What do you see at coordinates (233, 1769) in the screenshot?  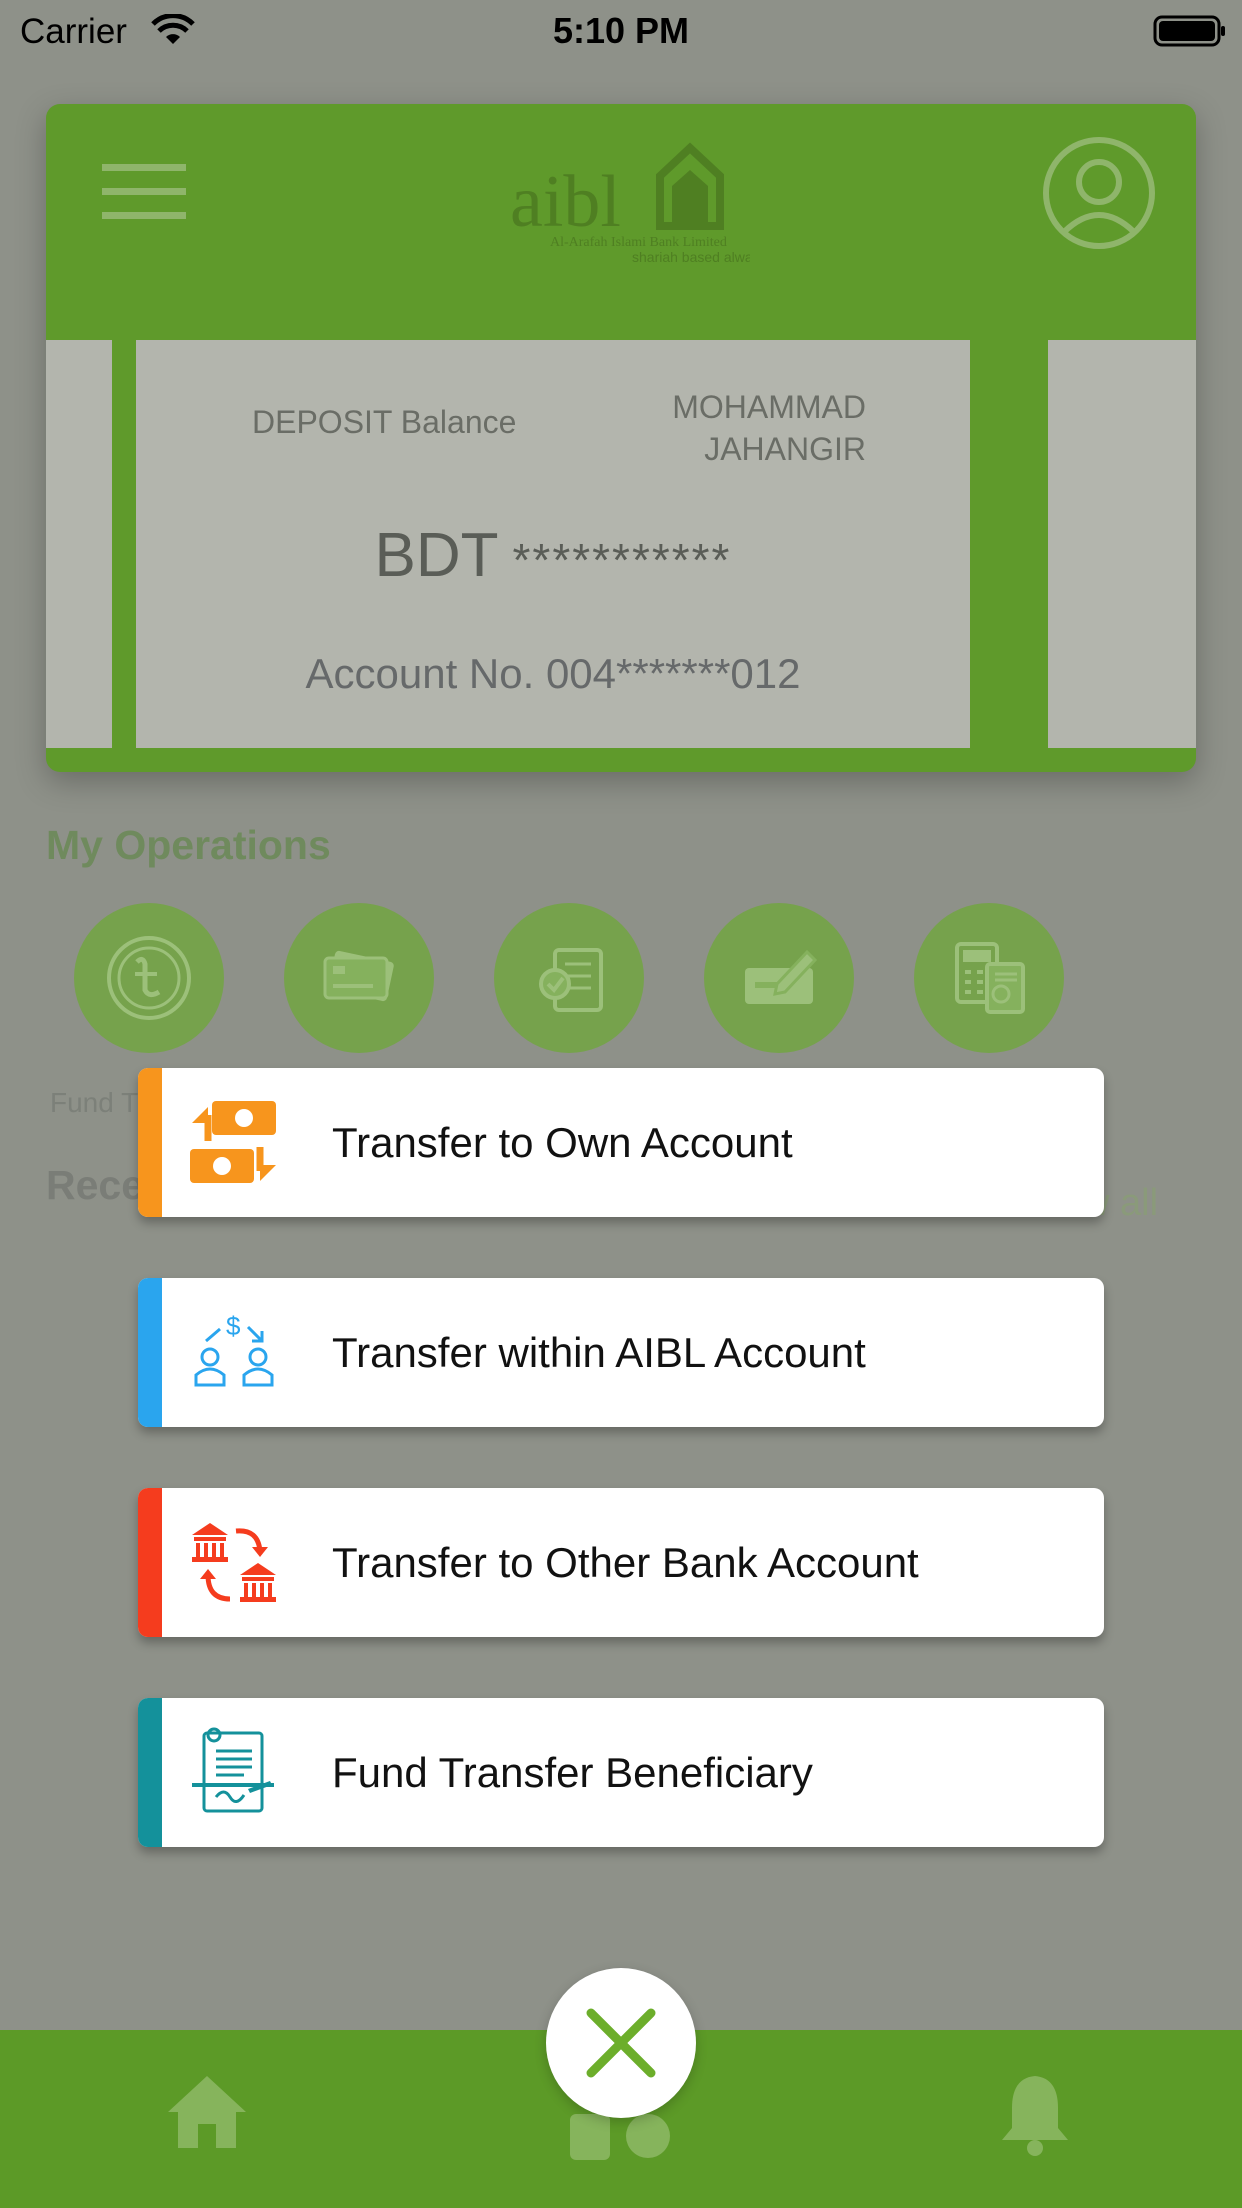 I see `beneficiary-document-icon` at bounding box center [233, 1769].